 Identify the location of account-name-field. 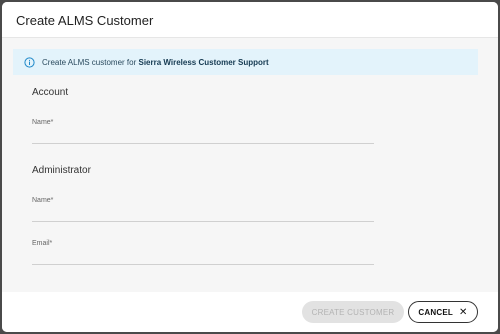
(203, 138).